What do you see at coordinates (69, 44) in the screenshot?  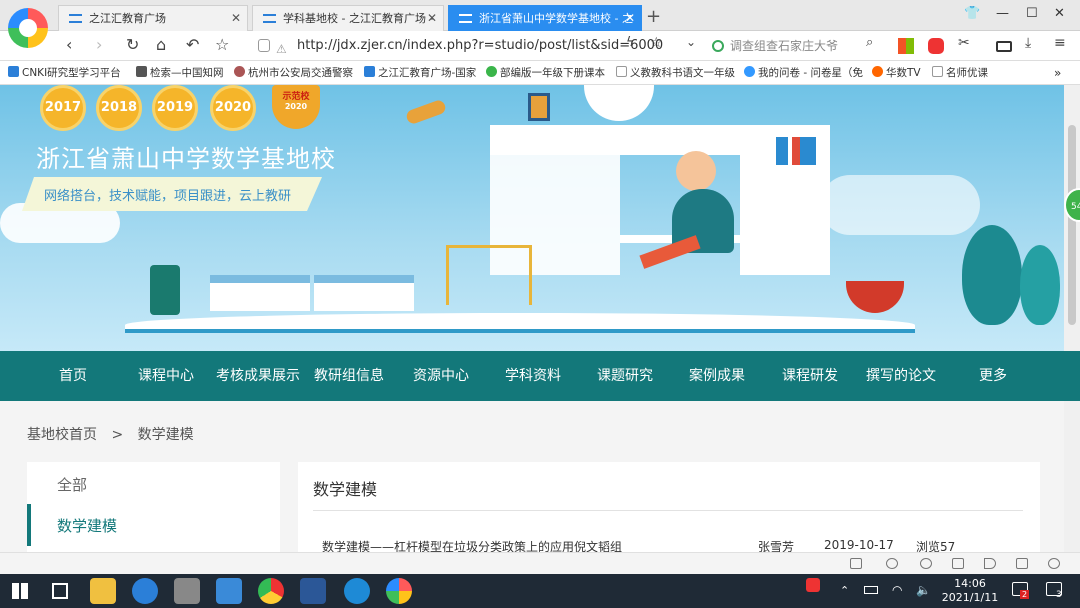 I see `back-icon: ‹` at bounding box center [69, 44].